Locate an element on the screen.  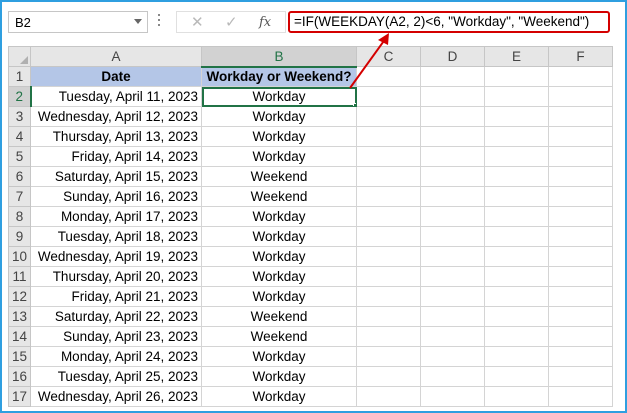
row-header: 14 is located at coordinates (19, 336).